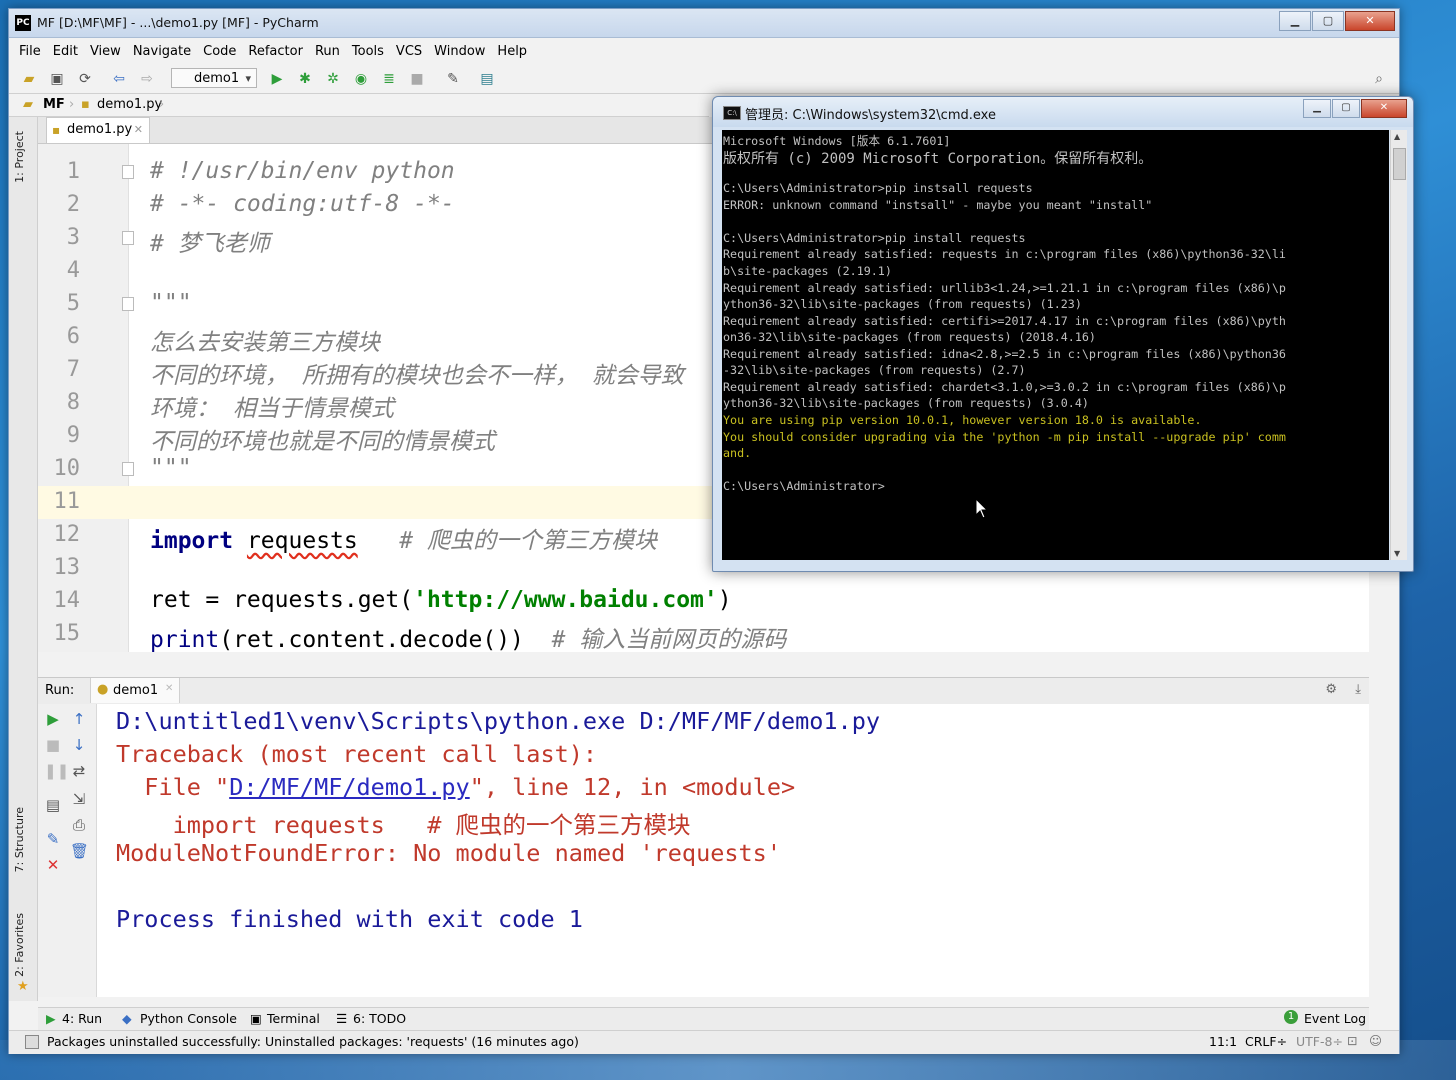 The image size is (1456, 1080). What do you see at coordinates (327, 52) in the screenshot?
I see `menu-run: Run` at bounding box center [327, 52].